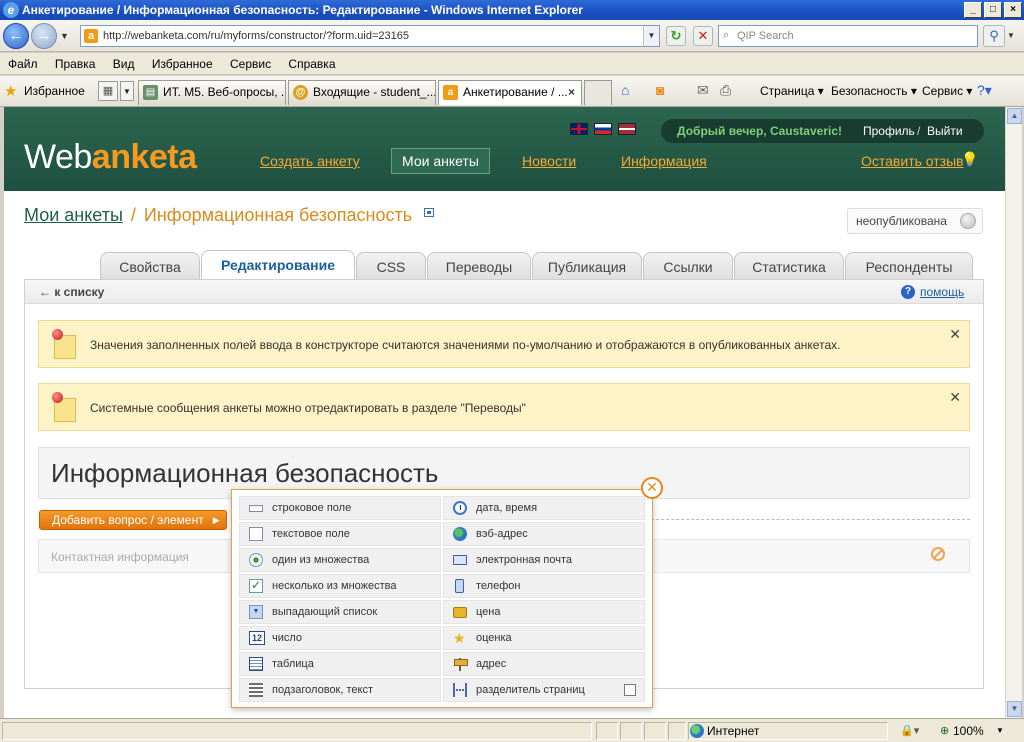  Describe the element at coordinates (1013, 412) in the screenshot. I see `vertical-scrollbar: ▲ ▼` at that location.